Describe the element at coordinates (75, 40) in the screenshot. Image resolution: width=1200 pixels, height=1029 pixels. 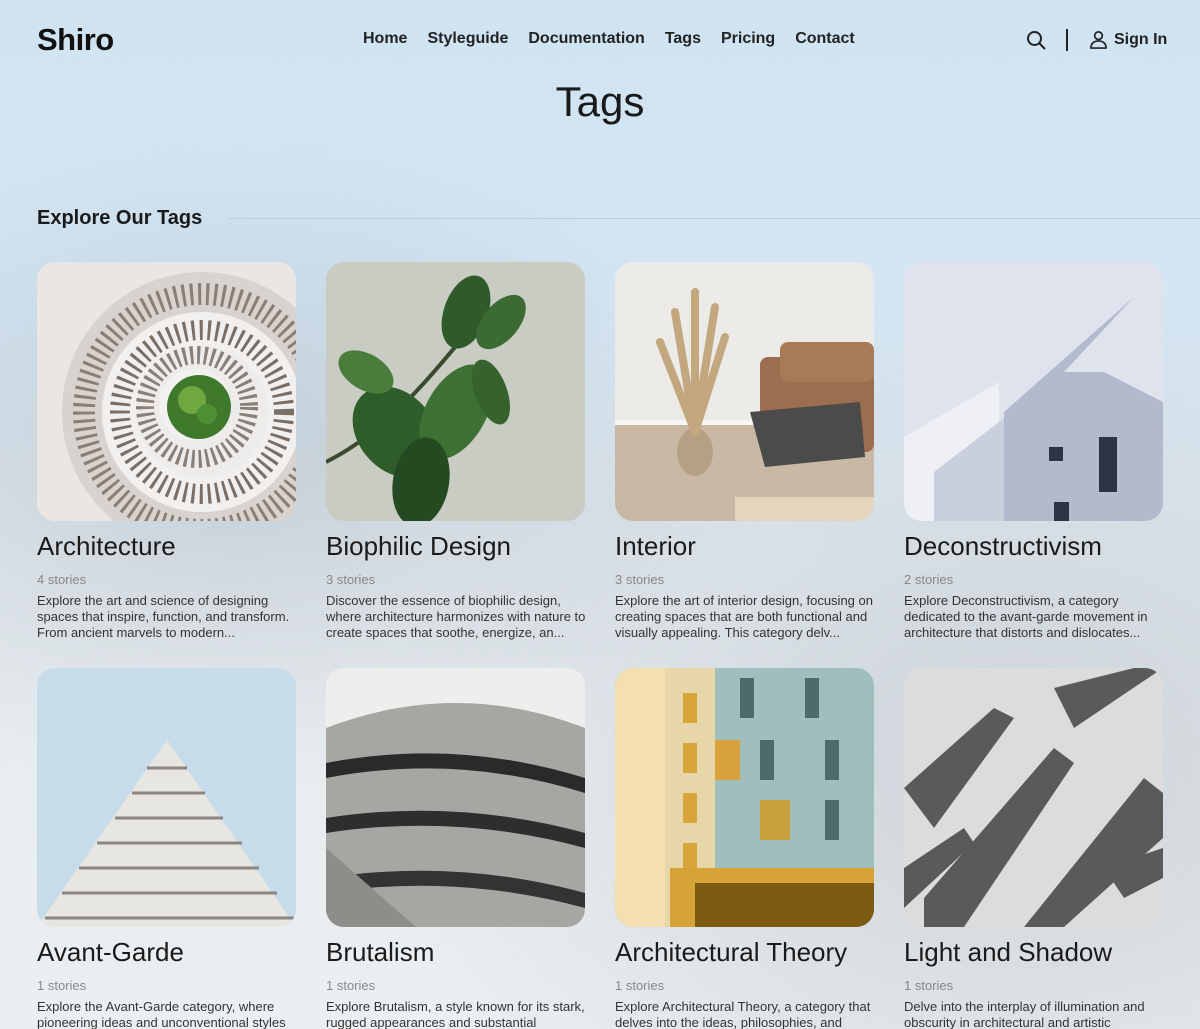
I see `site-logo: Shiro` at that location.